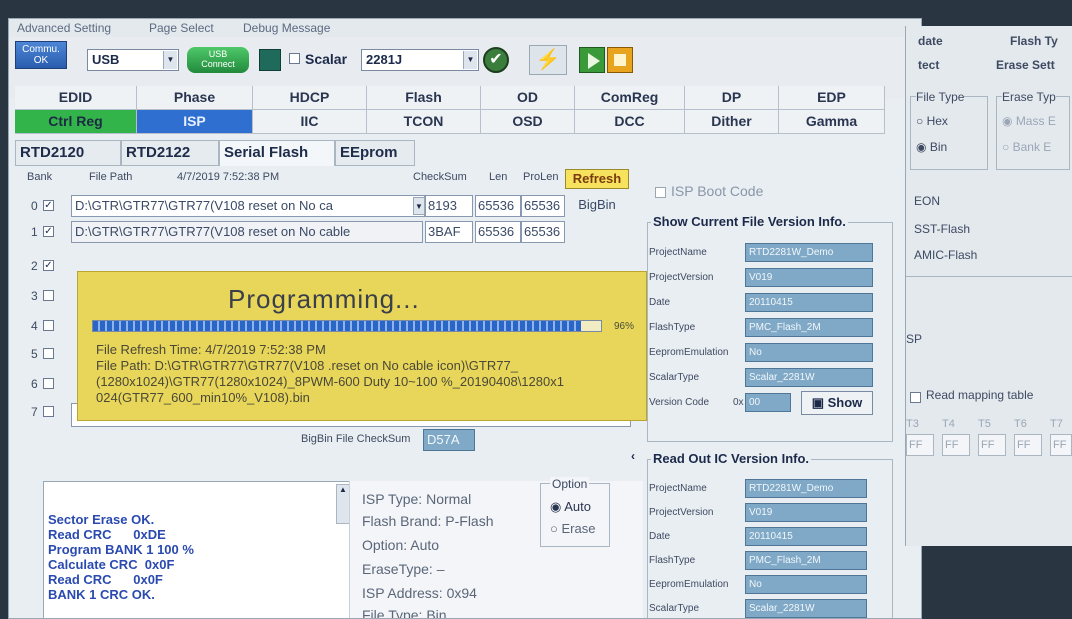  Describe the element at coordinates (64, 28) in the screenshot. I see `menu-advanced-setting: Advanced Setting` at that location.